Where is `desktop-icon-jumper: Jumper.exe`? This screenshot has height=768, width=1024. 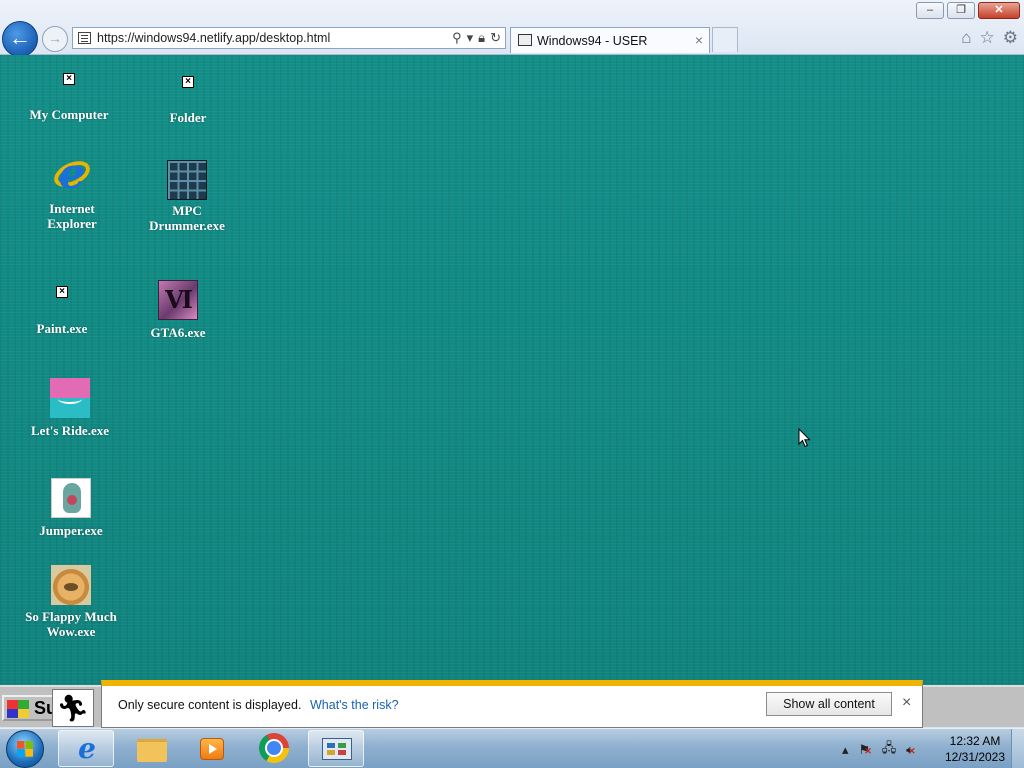
desktop-icon-jumper: Jumper.exe is located at coordinates (71, 508).